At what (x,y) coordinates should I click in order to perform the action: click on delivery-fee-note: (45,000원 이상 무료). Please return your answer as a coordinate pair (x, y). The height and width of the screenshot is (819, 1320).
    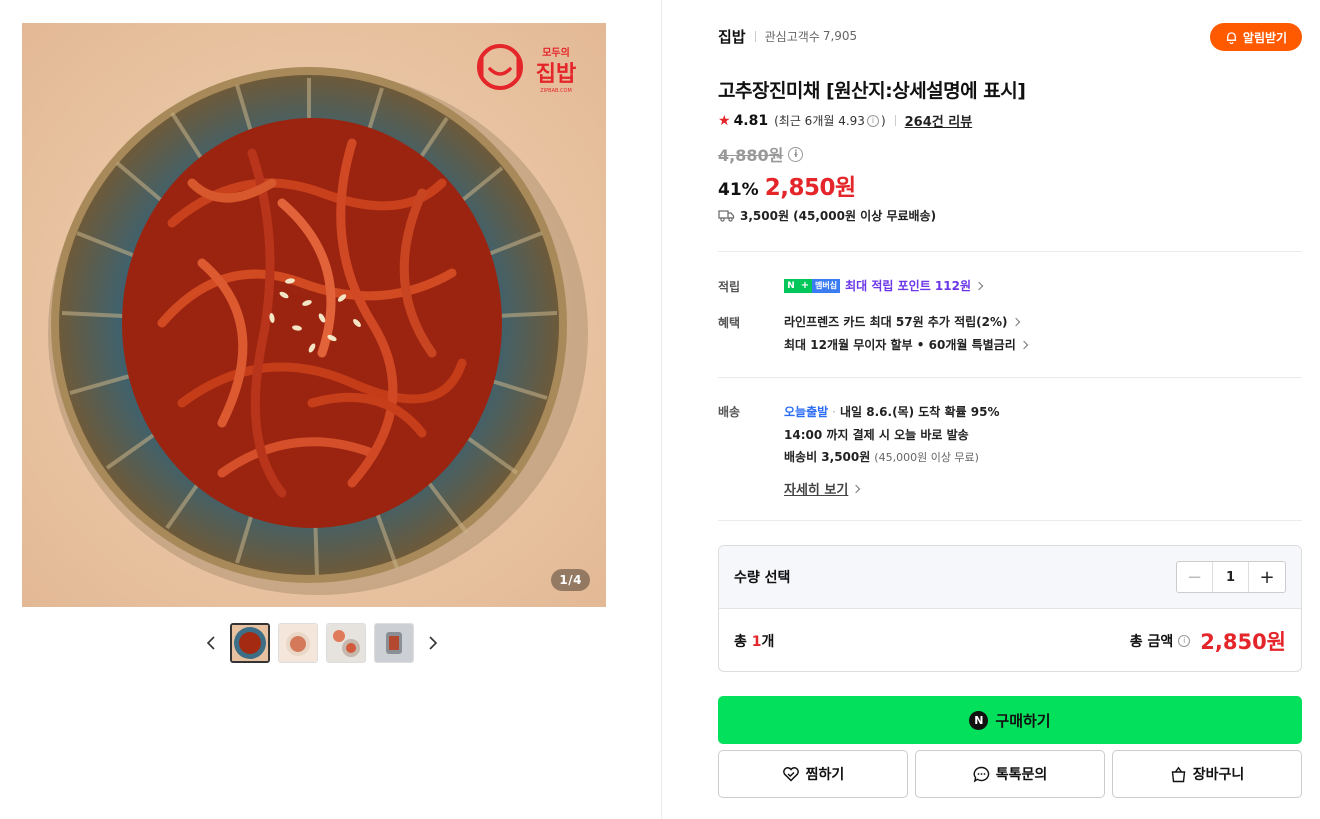
    Looking at the image, I should click on (926, 457).